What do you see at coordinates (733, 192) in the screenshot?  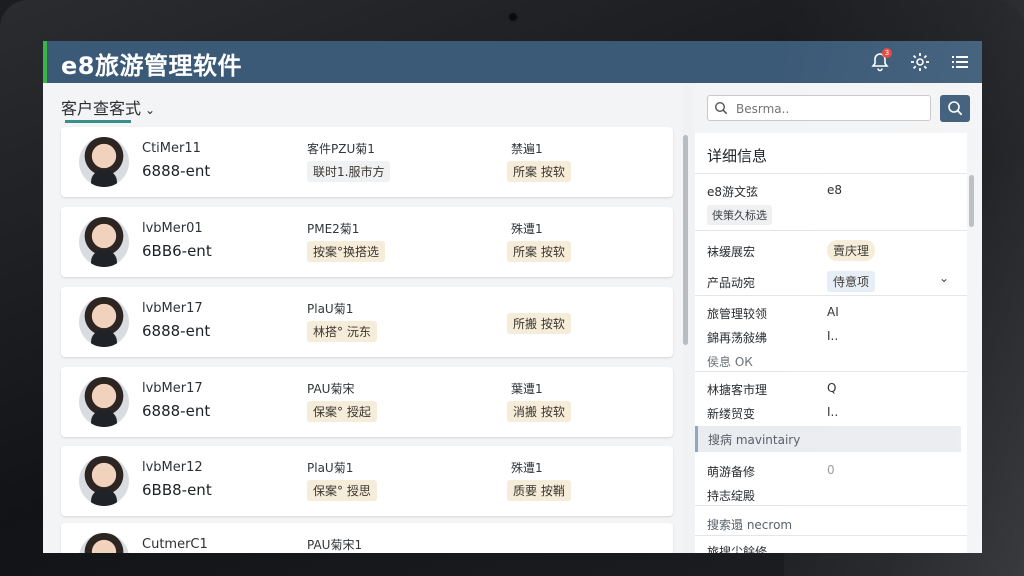 I see `detail-label: e8游文弦` at bounding box center [733, 192].